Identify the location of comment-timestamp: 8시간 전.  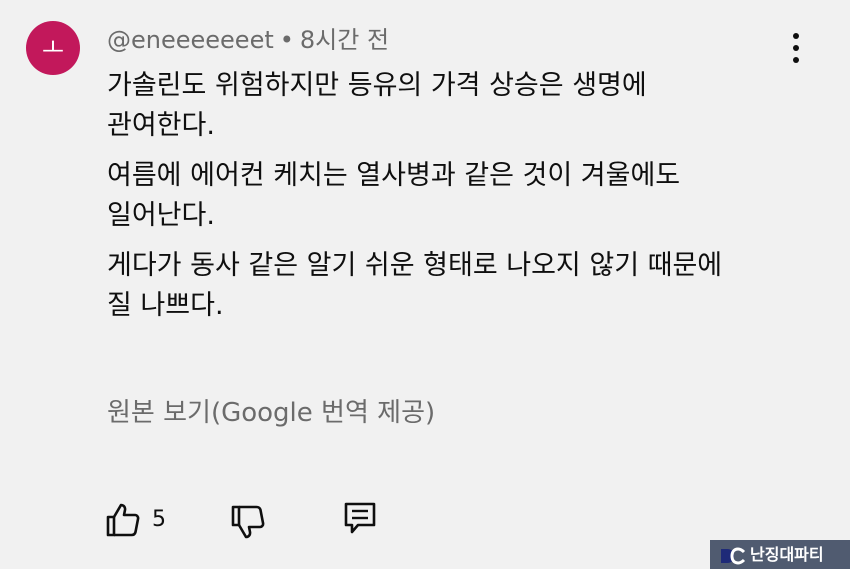
(344, 40).